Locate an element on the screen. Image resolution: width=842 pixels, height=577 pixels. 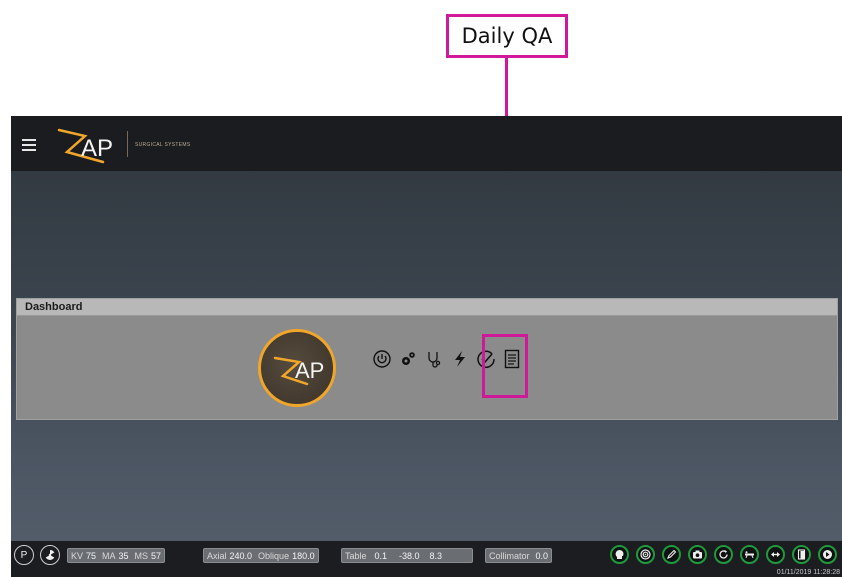
gears-icon is located at coordinates (408, 359).